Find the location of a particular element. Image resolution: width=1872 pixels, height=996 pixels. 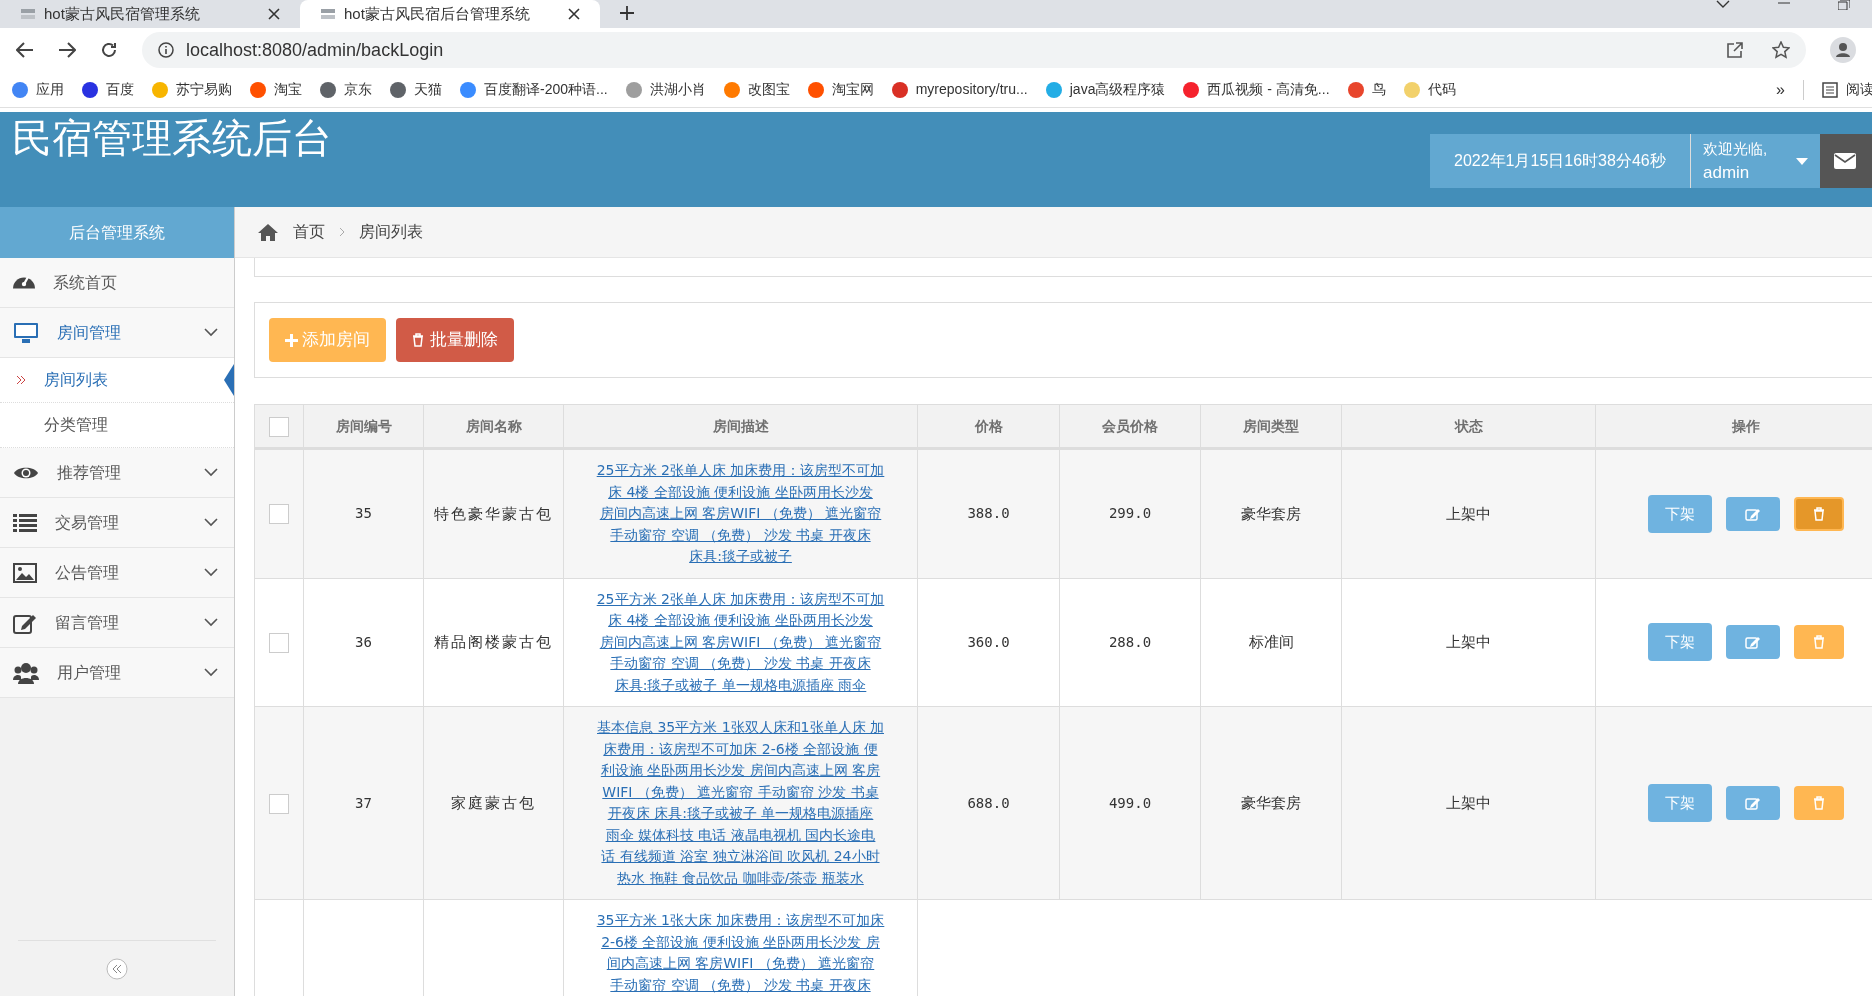

url-text: localhost:8080/admin/backLogin is located at coordinates (315, 50).